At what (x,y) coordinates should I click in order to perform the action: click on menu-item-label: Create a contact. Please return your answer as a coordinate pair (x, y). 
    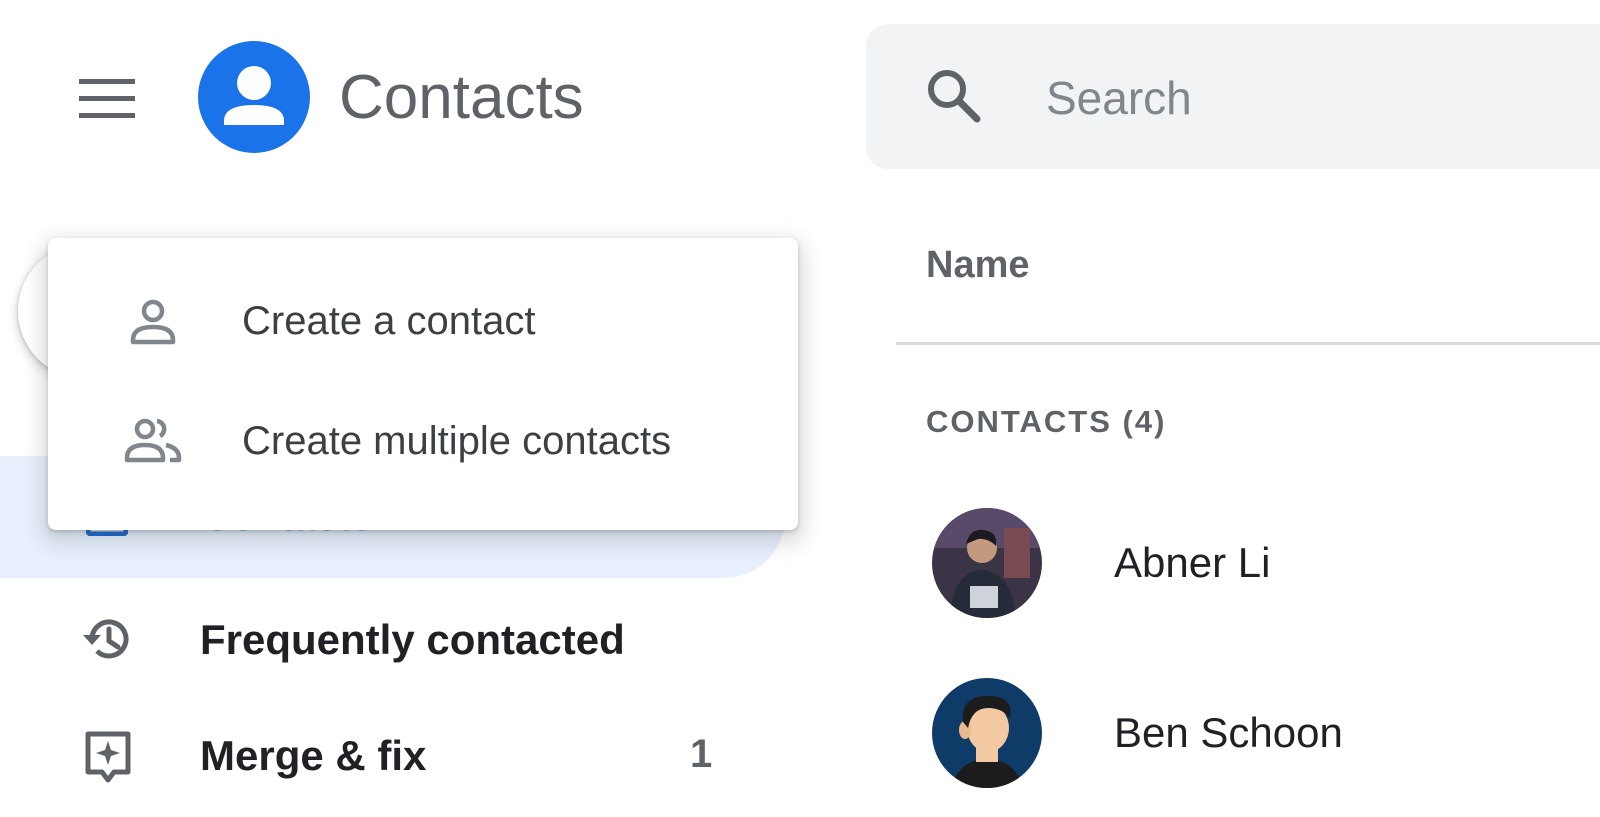
    Looking at the image, I should click on (389, 321).